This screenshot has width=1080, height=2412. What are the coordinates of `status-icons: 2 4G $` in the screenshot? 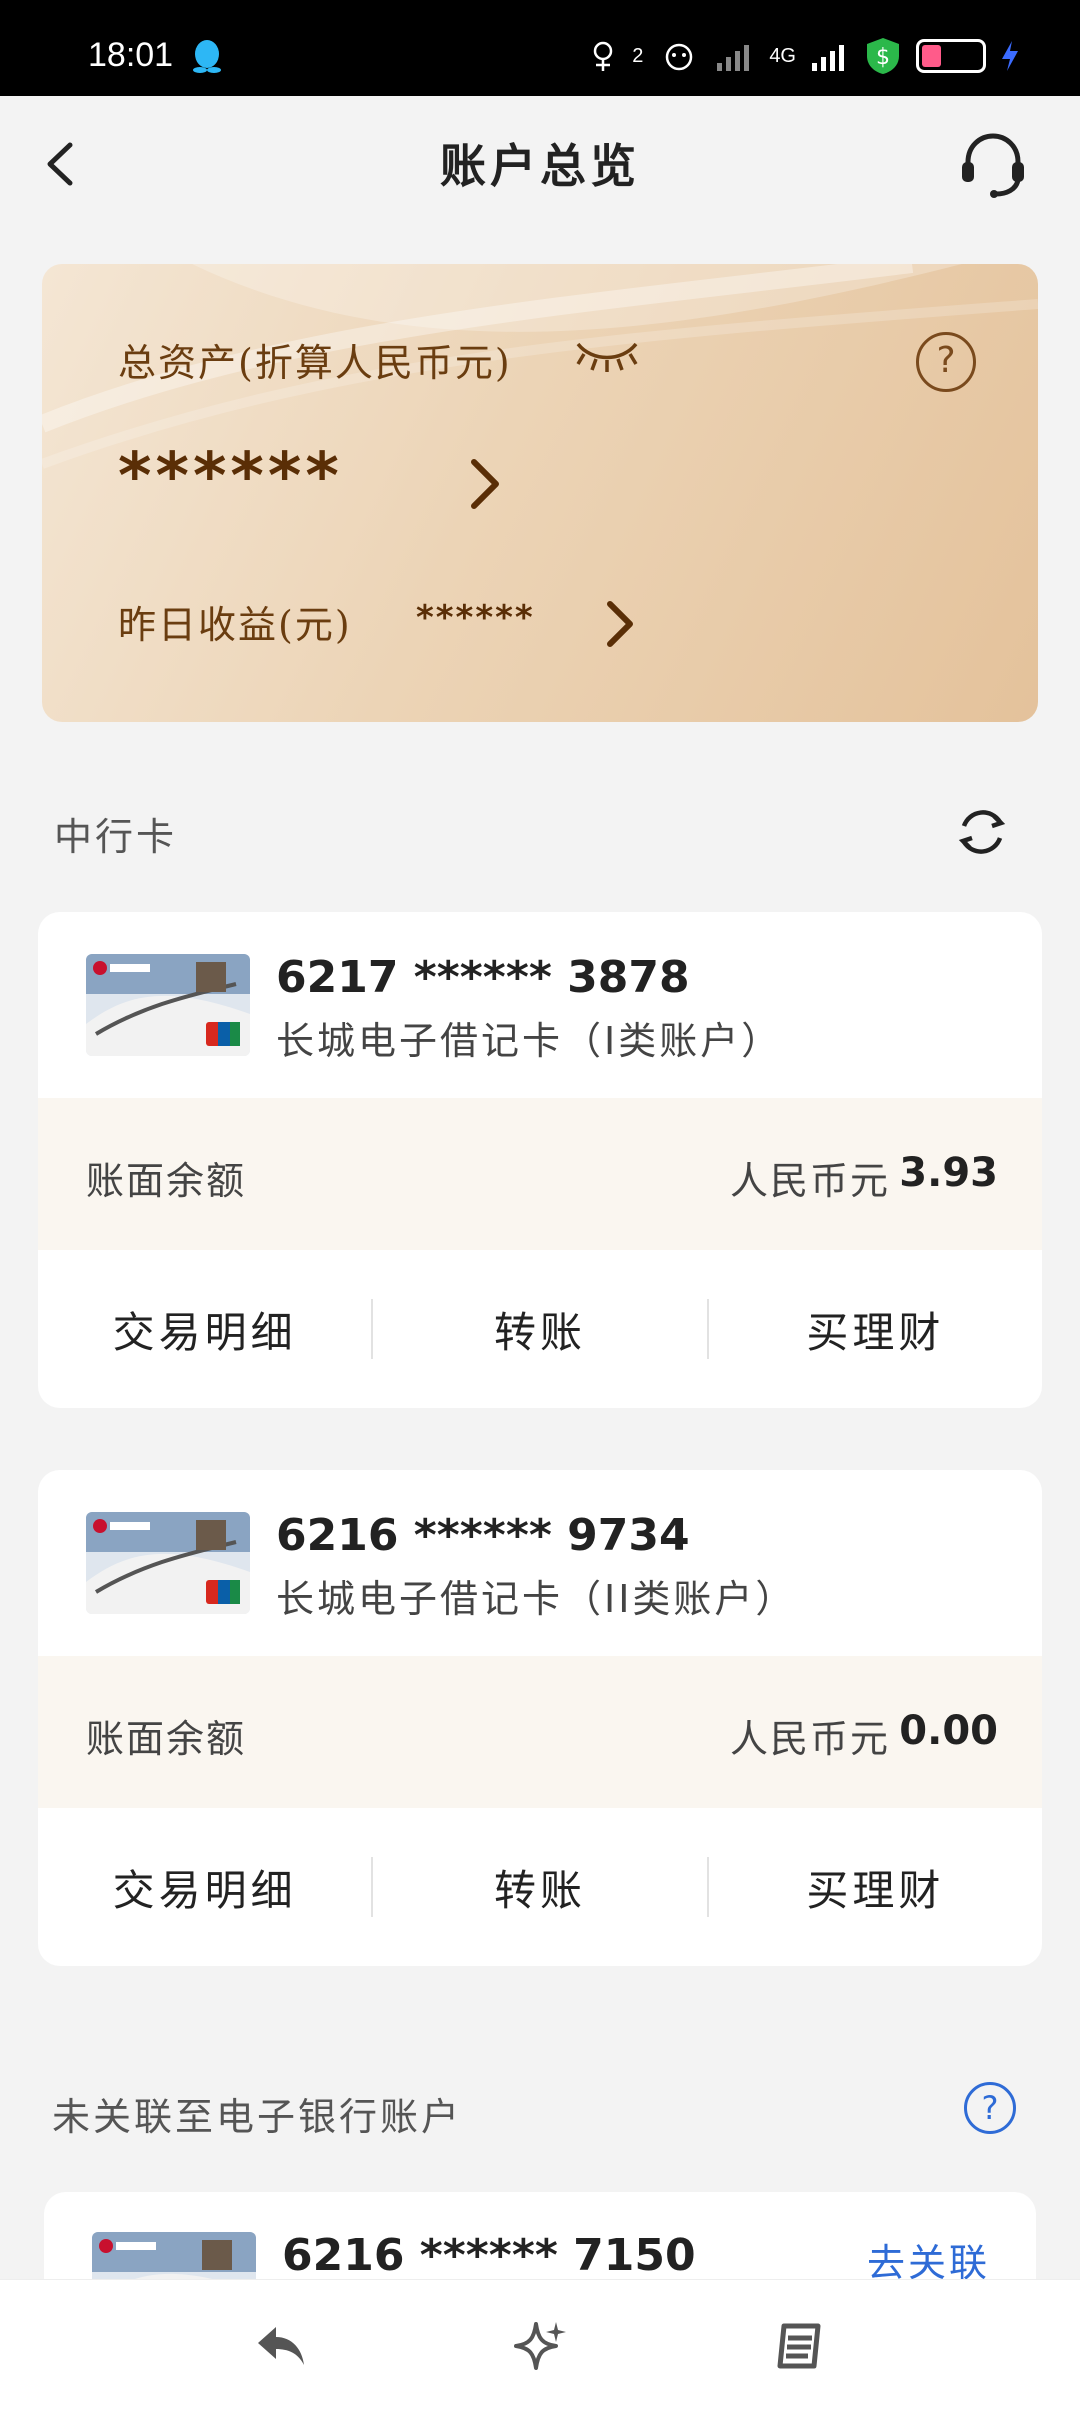 It's located at (804, 56).